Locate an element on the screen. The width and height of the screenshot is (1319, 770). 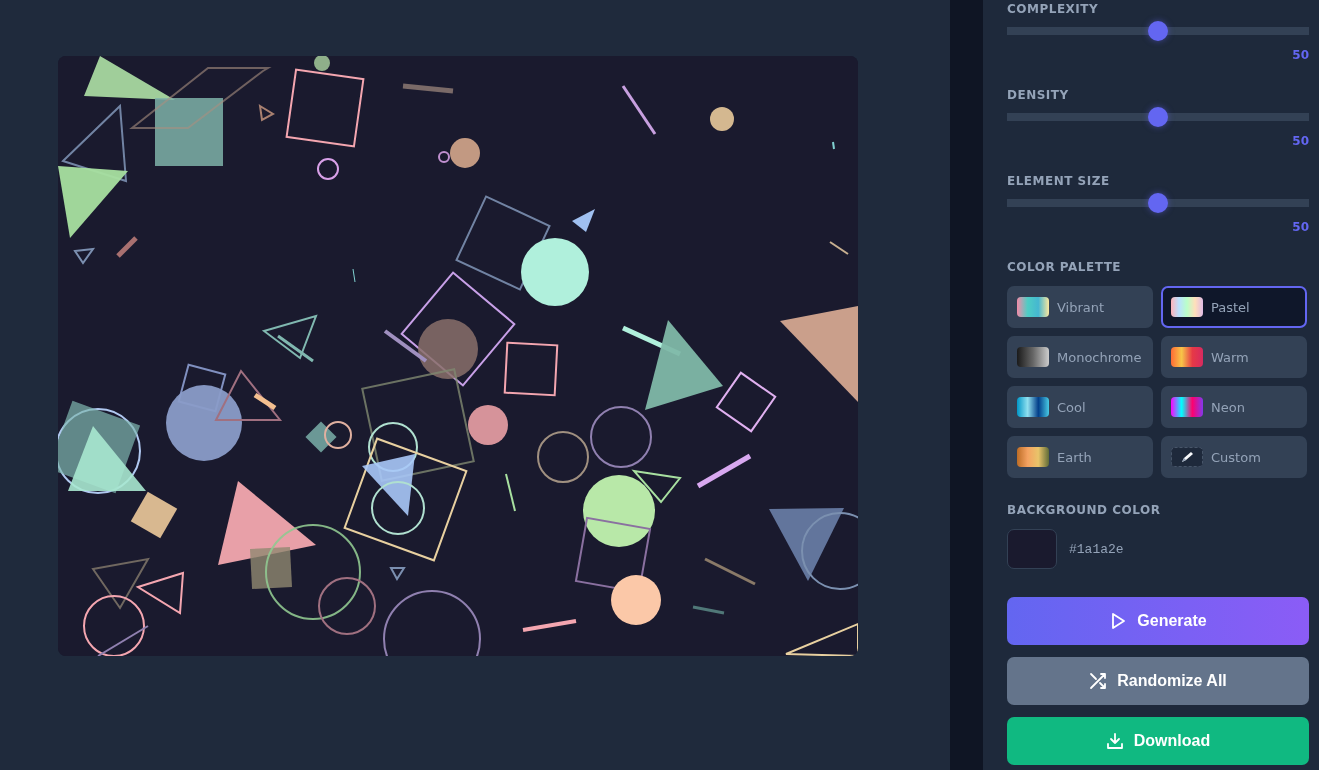
palette-option: Cool is located at coordinates (1080, 407).